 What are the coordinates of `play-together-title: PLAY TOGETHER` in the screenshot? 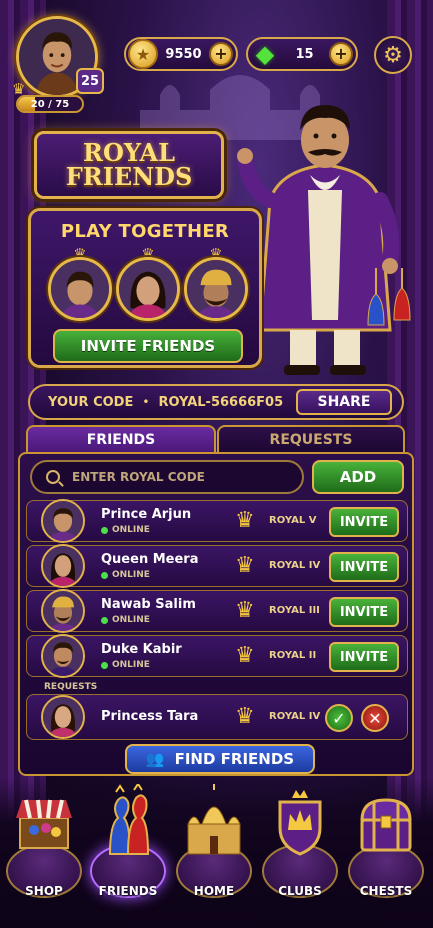 It's located at (145, 231).